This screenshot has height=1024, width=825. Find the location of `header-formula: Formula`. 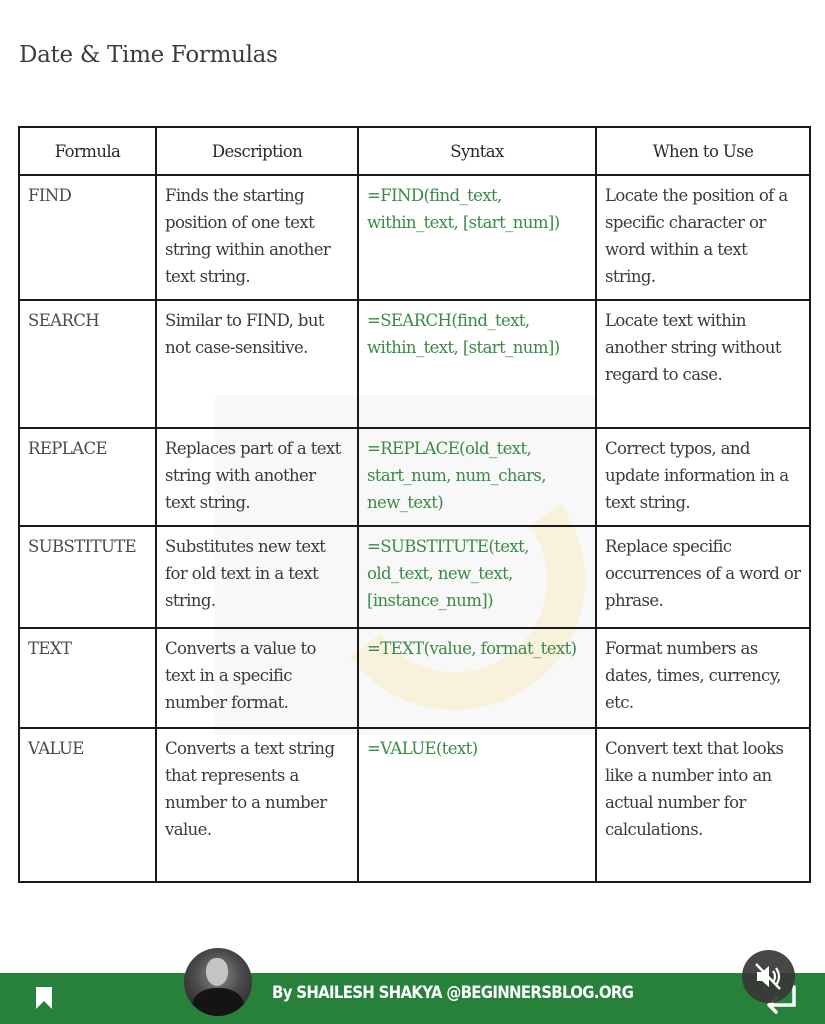

header-formula: Formula is located at coordinates (87, 151).